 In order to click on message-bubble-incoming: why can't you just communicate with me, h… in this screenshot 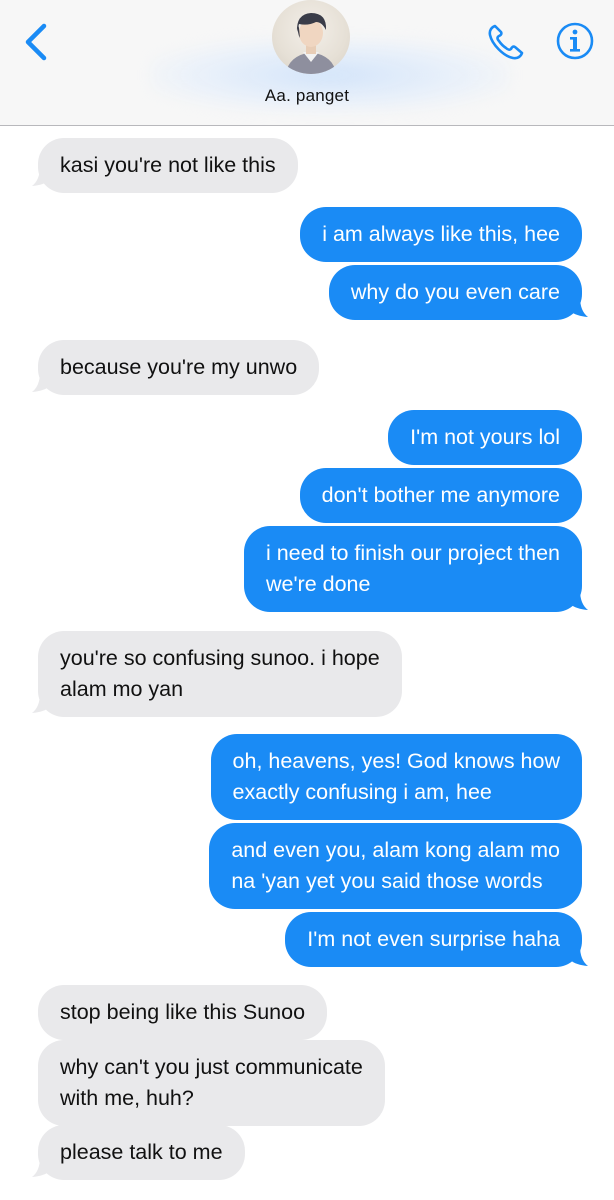, I will do `click(211, 1083)`.